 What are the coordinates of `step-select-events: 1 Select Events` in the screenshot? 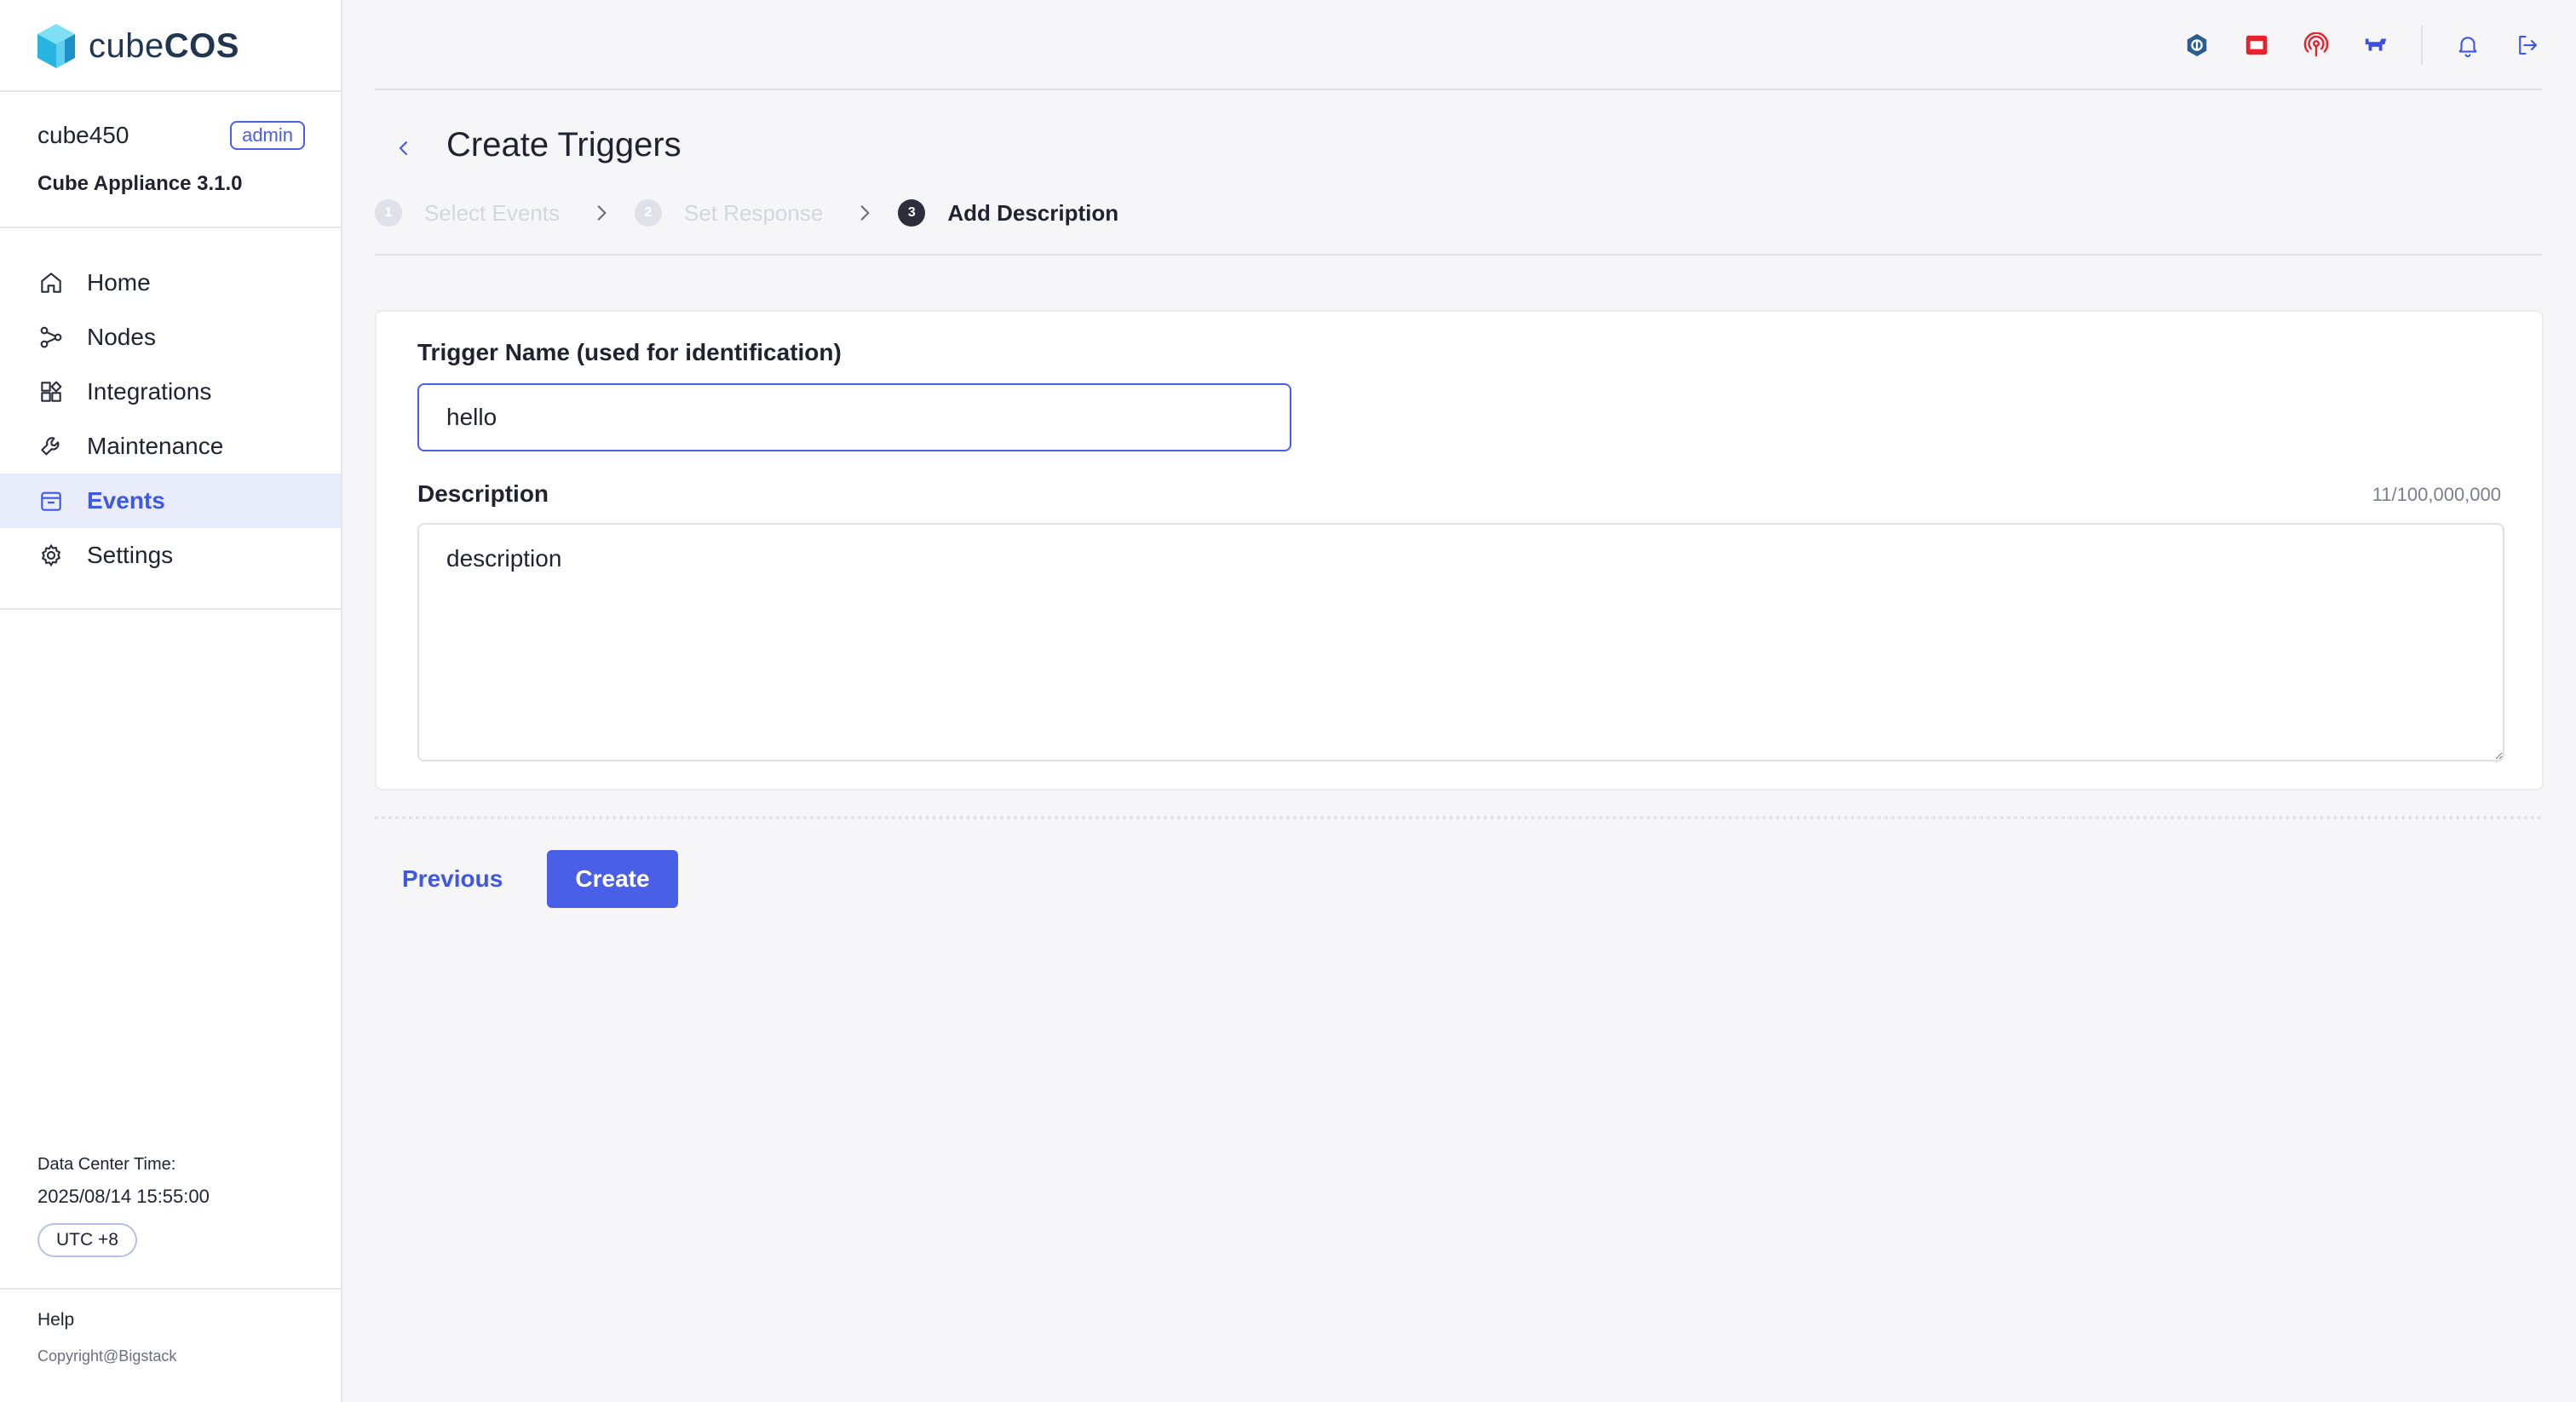 It's located at (468, 213).